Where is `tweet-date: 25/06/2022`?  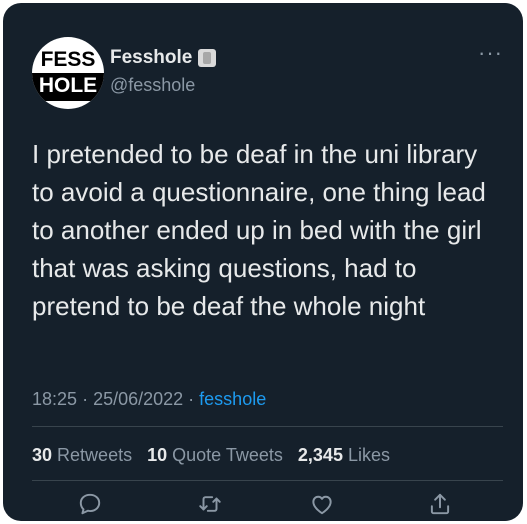 tweet-date: 25/06/2022 is located at coordinates (138, 399).